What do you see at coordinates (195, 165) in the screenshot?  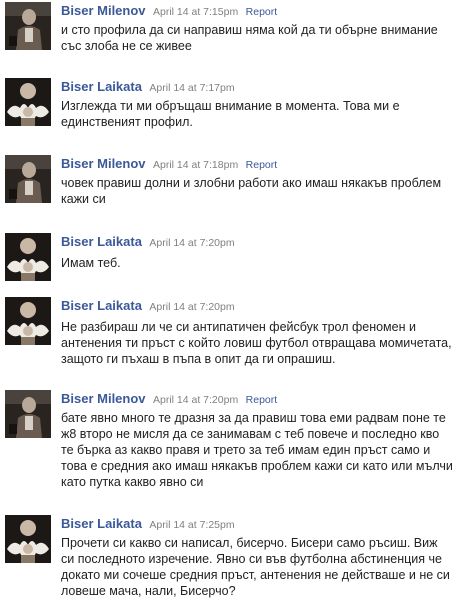 I see `comment-timestamp: April 14 at 7:18pm` at bounding box center [195, 165].